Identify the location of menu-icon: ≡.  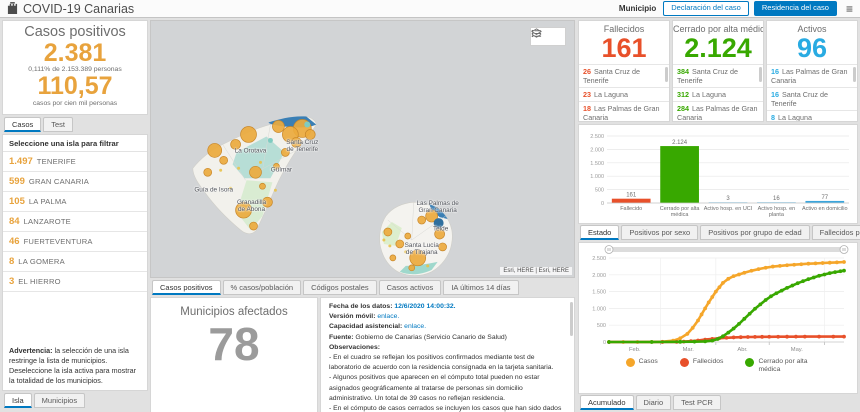
(849, 9).